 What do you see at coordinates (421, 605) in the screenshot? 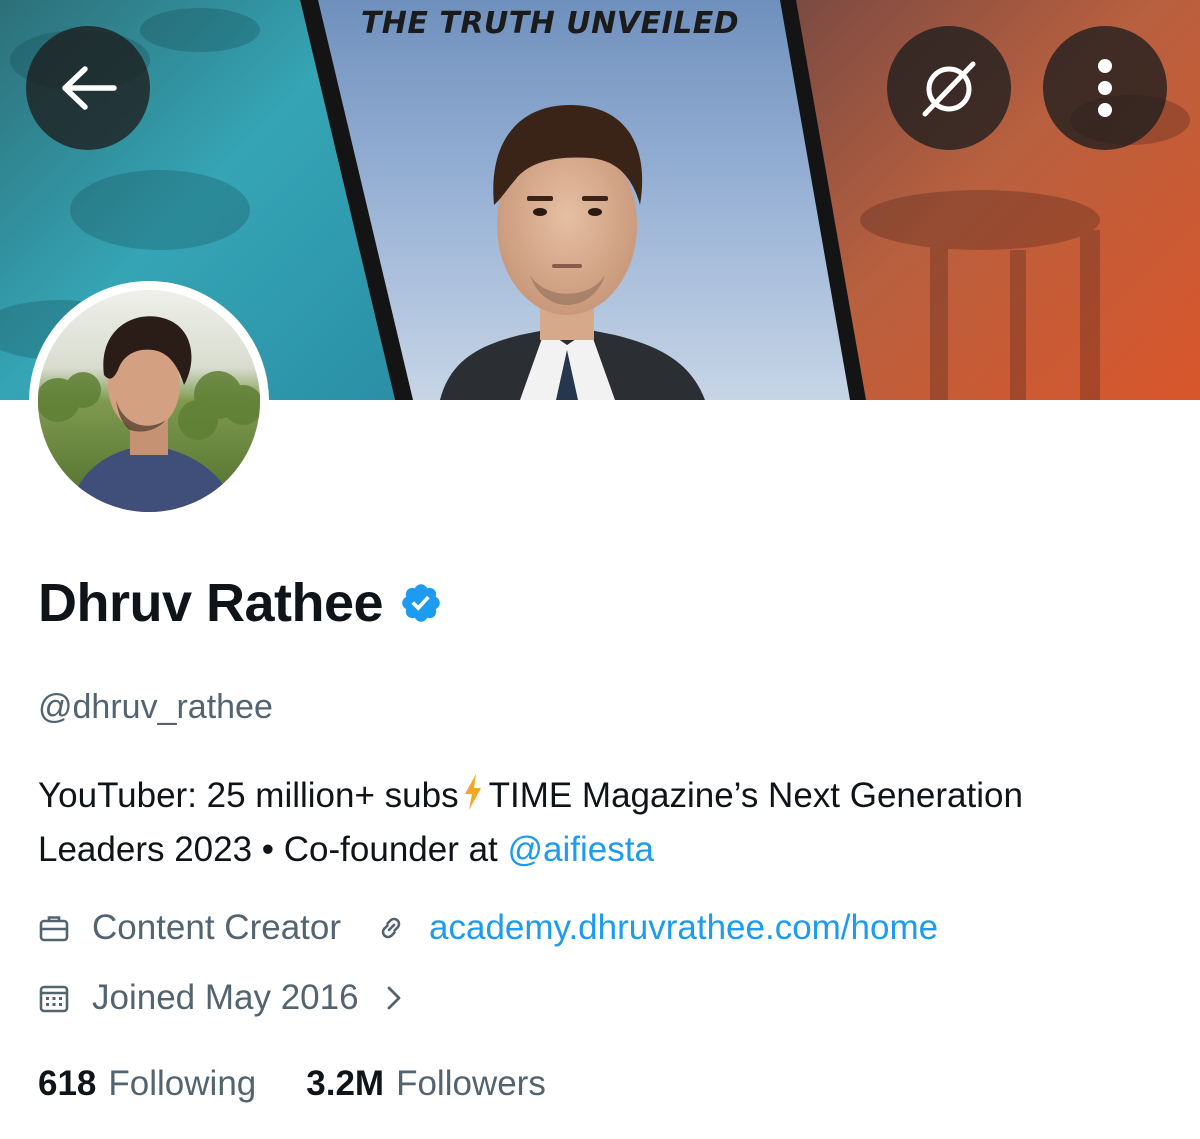
I see `verified-badge-icon` at bounding box center [421, 605].